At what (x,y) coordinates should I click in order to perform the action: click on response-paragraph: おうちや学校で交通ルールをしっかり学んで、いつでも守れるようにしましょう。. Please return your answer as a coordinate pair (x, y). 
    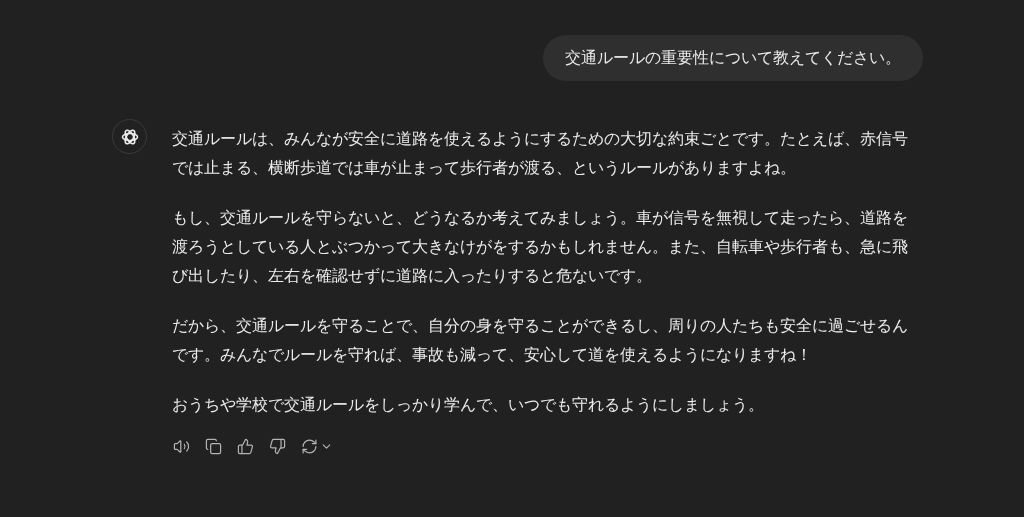
    Looking at the image, I should click on (468, 405).